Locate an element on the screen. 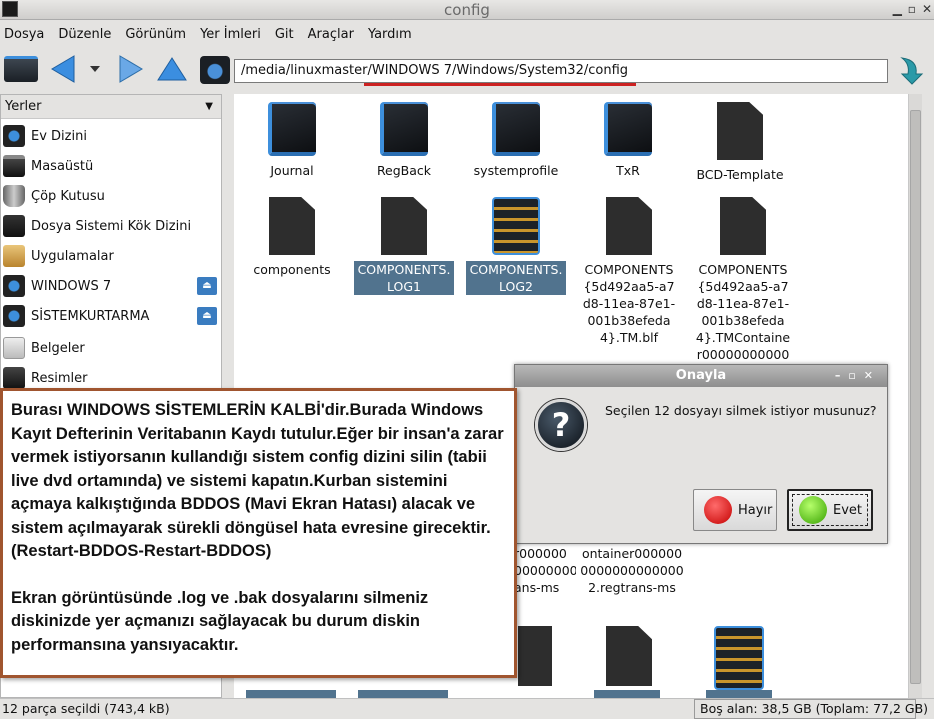 Image resolution: width=934 pixels, height=719 pixels. sidebar-item-trash: Çöp Kutusu is located at coordinates (111, 196).